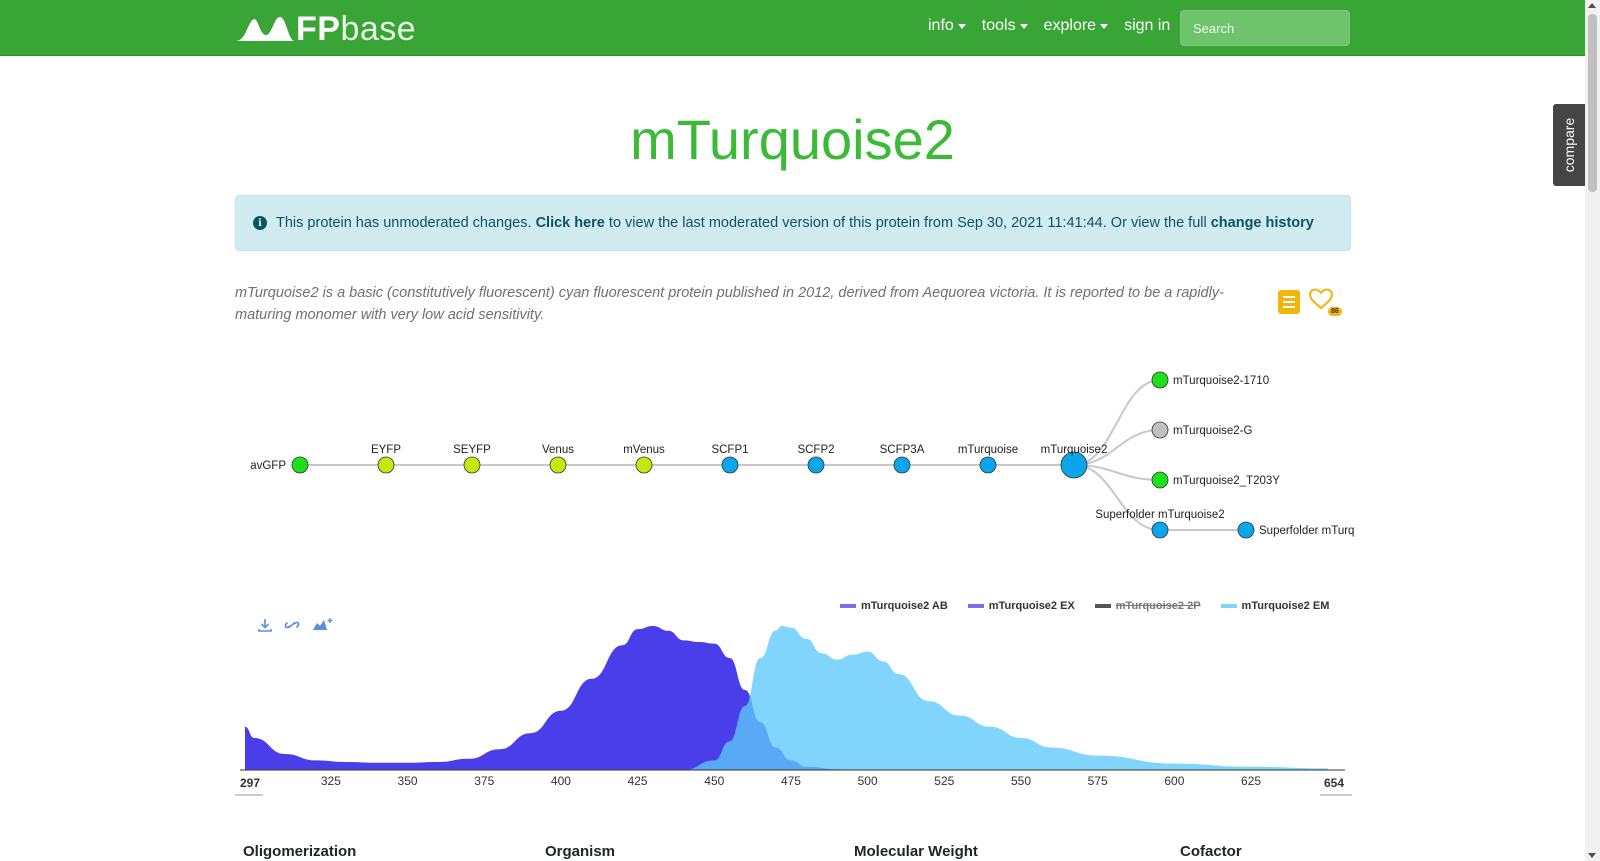 The image size is (1600, 861). I want to click on lineage-node: SCFP2, so click(816, 459).